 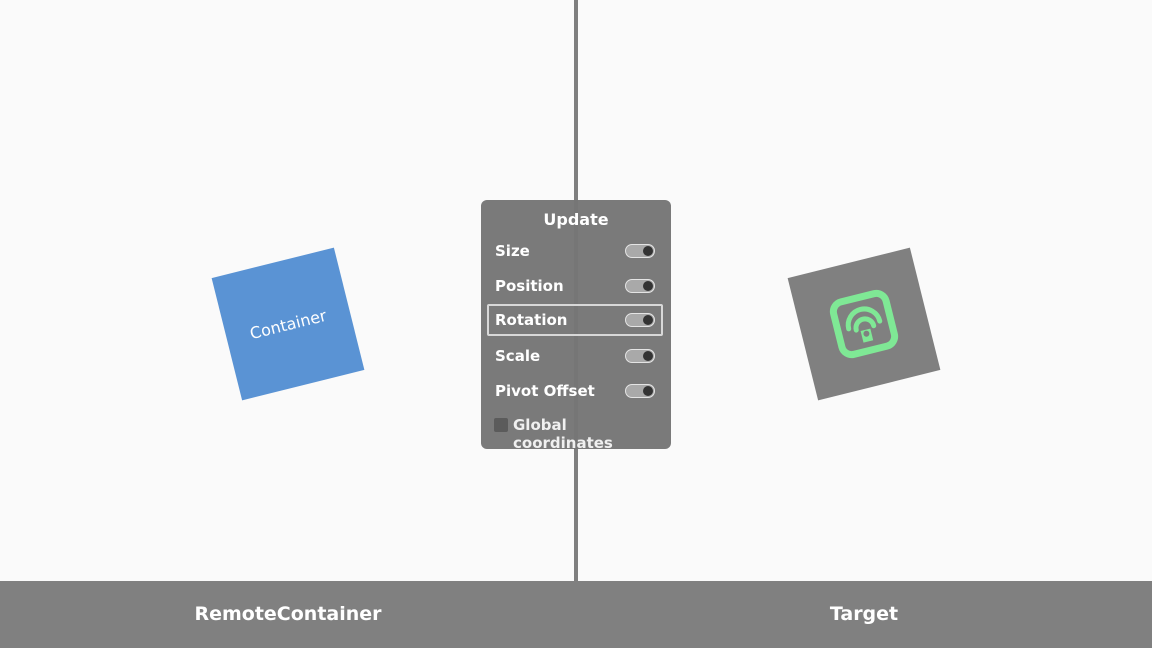 I want to click on size-toggle-row: Size, so click(x=575, y=251).